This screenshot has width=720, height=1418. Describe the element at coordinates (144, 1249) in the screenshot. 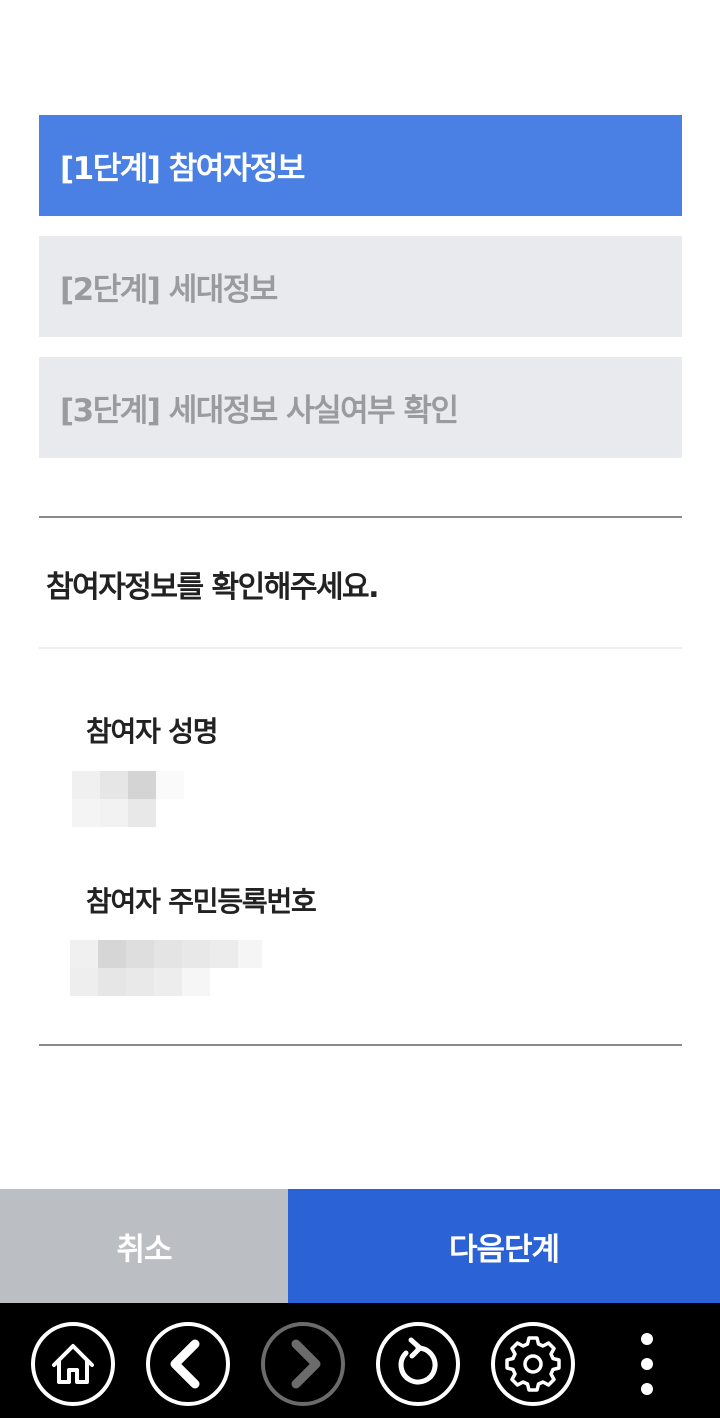

I see `cancel-button-label: 취소` at that location.